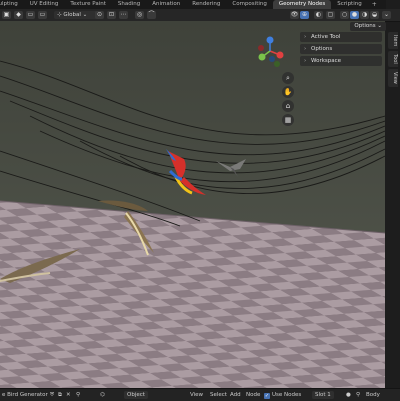 This screenshot has width=400, height=401. I want to click on copy-icon: ⧉, so click(60, 395).